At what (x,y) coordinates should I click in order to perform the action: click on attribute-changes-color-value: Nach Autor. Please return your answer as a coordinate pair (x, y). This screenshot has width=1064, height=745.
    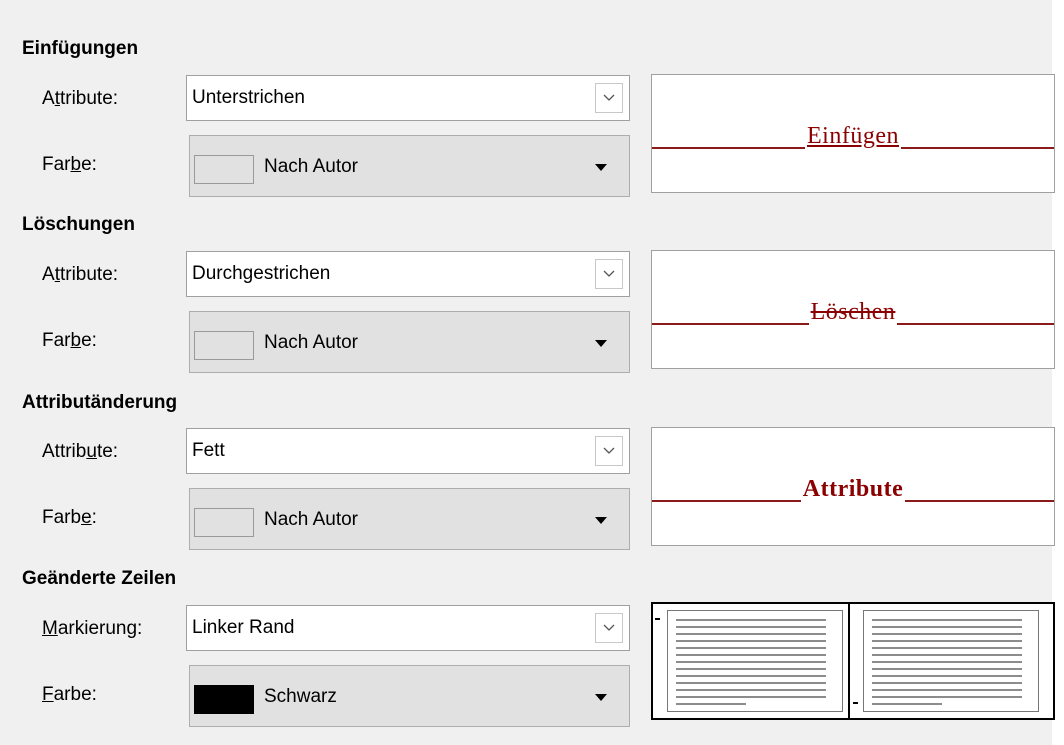
    Looking at the image, I should click on (311, 519).